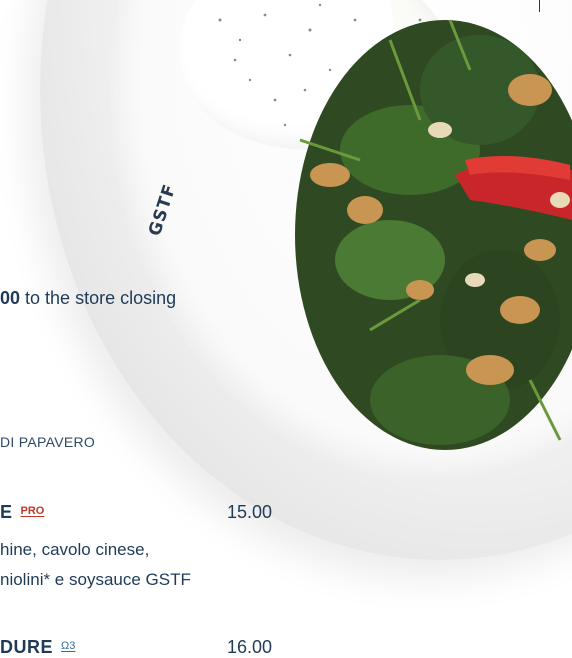  Describe the element at coordinates (48, 442) in the screenshot. I see `menu-section-title: DI PAPAVERO` at that location.